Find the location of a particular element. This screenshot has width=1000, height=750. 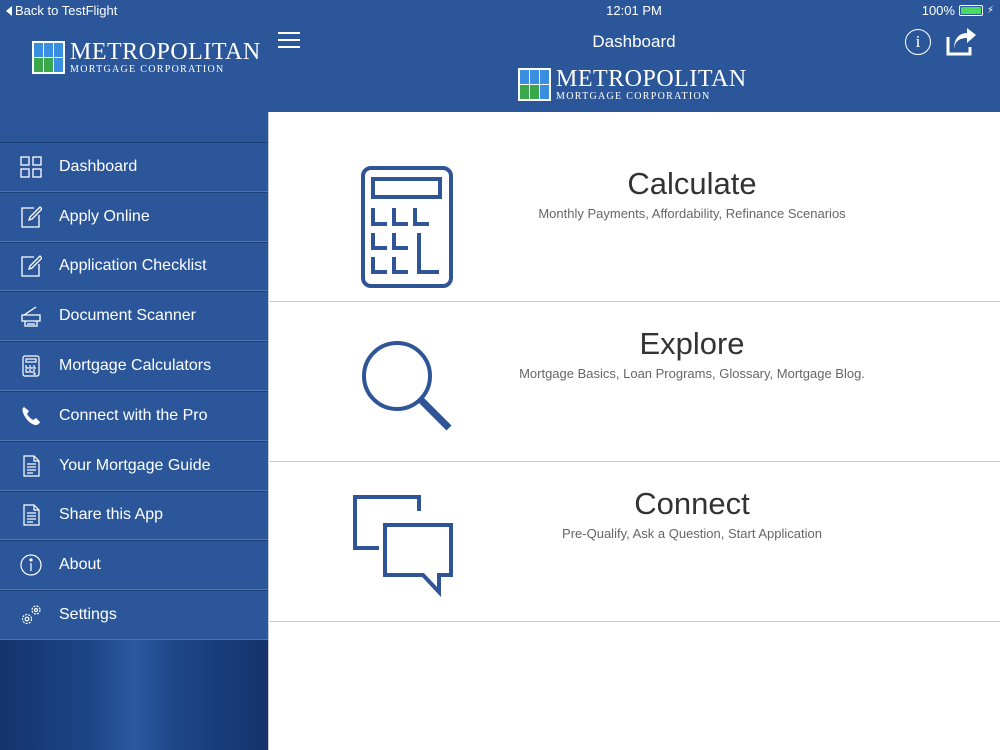

sidebar-item-label: Application Checklist is located at coordinates (133, 266).